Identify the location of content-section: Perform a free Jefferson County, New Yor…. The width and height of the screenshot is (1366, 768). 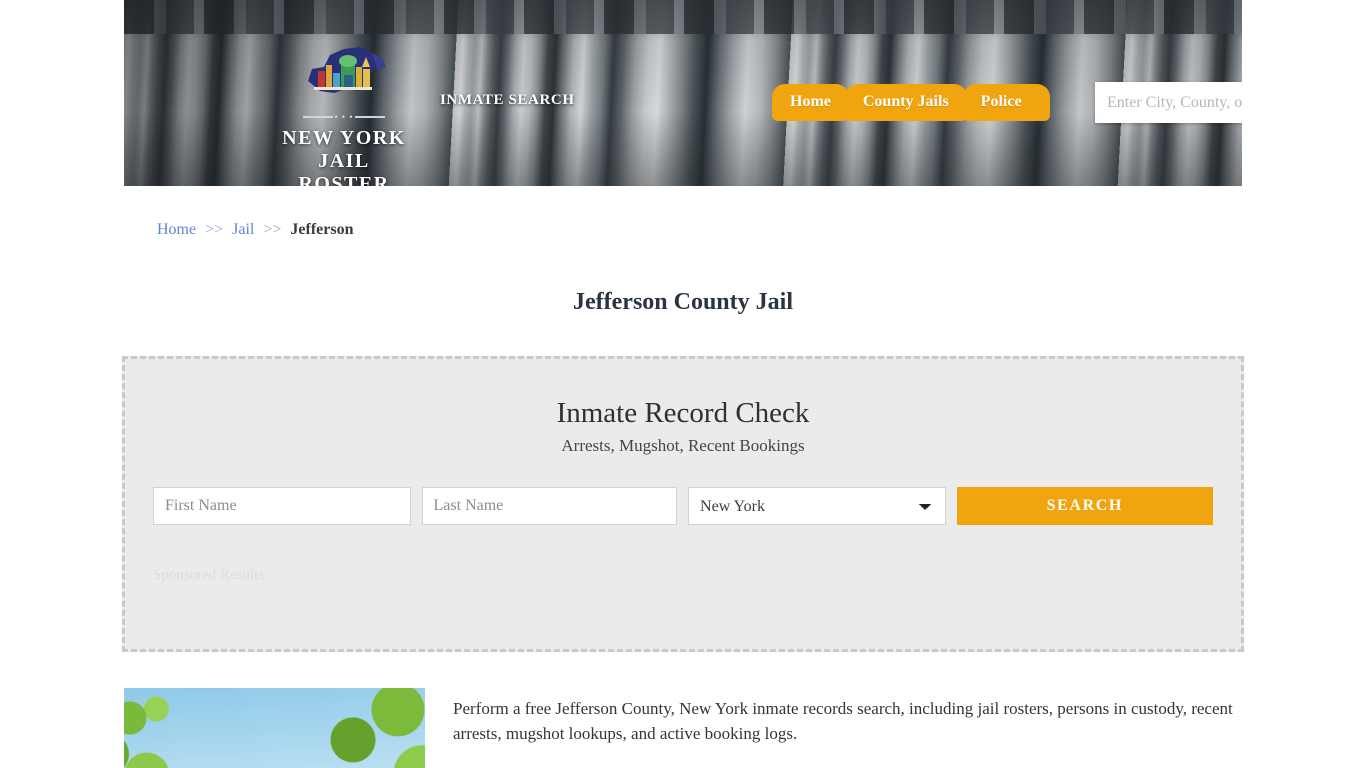
(683, 728).